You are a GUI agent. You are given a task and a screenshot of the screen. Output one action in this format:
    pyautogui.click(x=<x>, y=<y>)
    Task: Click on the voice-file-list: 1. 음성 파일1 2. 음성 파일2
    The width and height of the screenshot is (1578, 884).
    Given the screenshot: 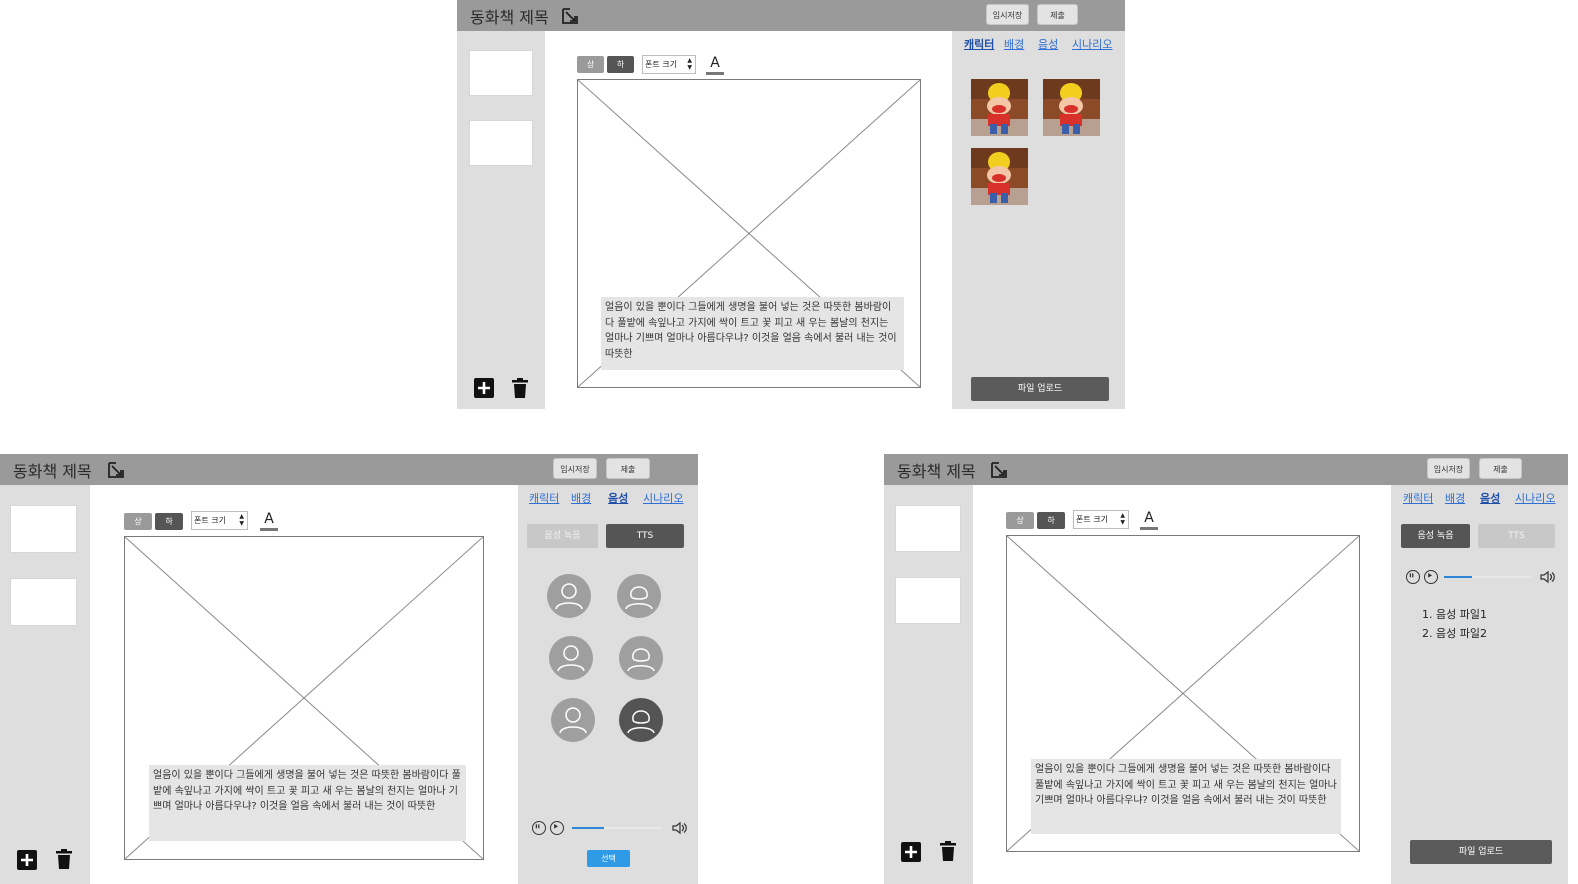 What is the action you would take?
    pyautogui.click(x=1454, y=624)
    